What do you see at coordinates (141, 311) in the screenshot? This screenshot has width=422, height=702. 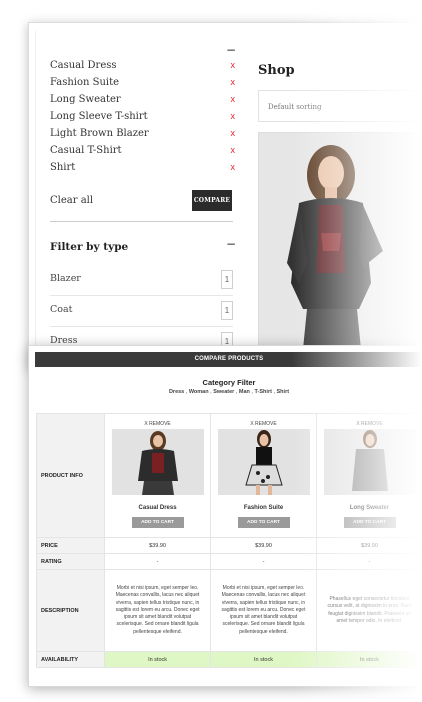 I see `type-filter-item: Coat 1` at bounding box center [141, 311].